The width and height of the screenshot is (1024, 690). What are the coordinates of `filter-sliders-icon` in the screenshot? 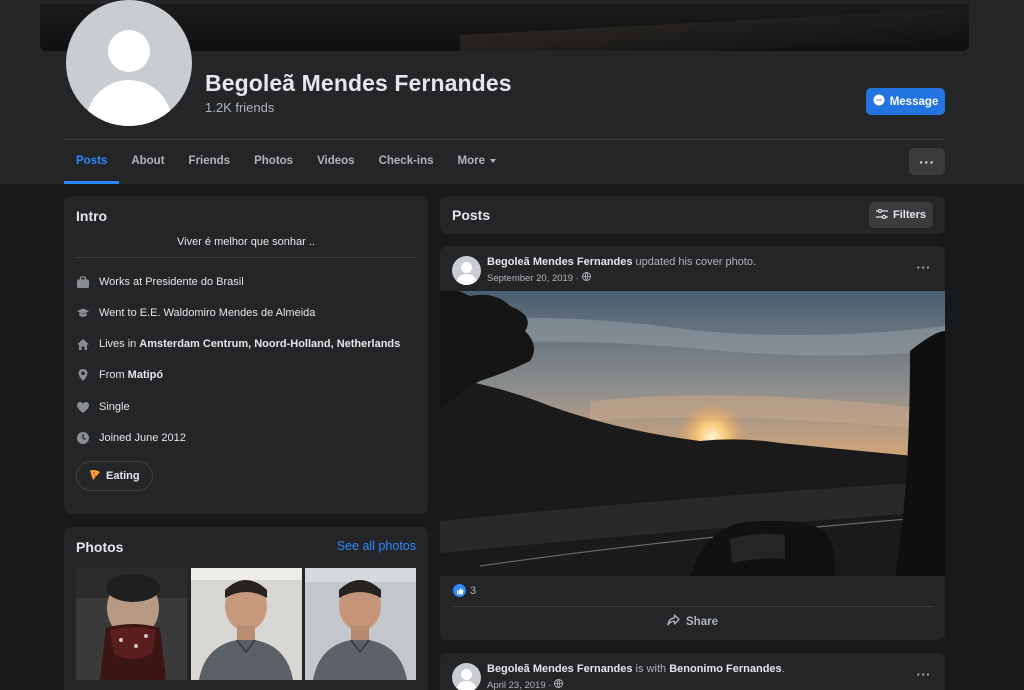 It's located at (881, 215).